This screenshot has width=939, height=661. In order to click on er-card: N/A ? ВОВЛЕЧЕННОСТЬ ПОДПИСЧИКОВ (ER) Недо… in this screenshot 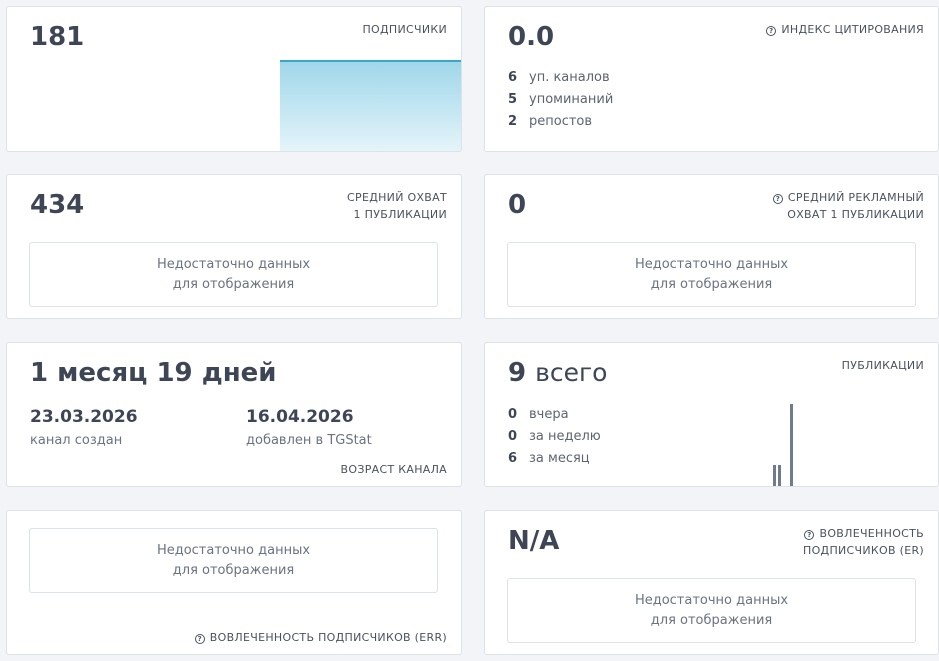, I will do `click(711, 582)`.